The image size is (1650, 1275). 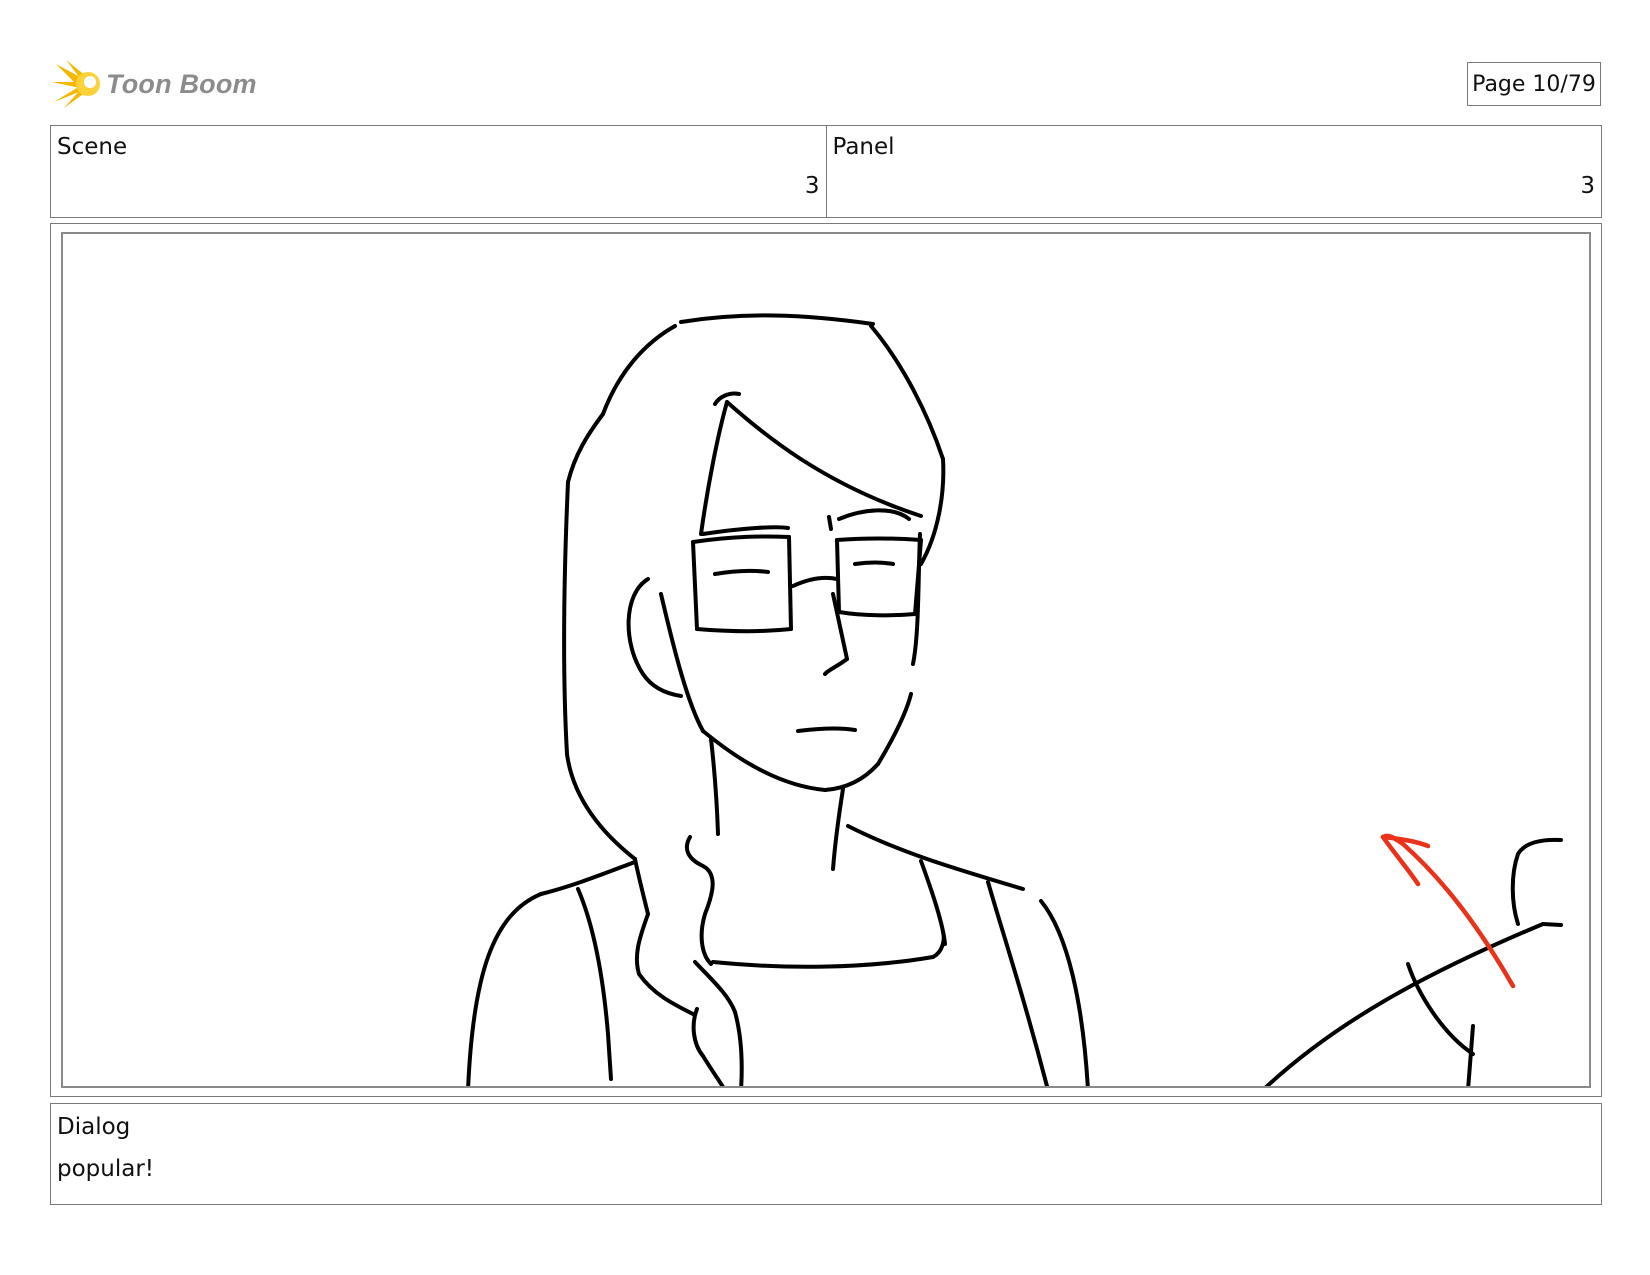 I want to click on toon-boom-logo: Toon Boom, so click(x=157, y=84).